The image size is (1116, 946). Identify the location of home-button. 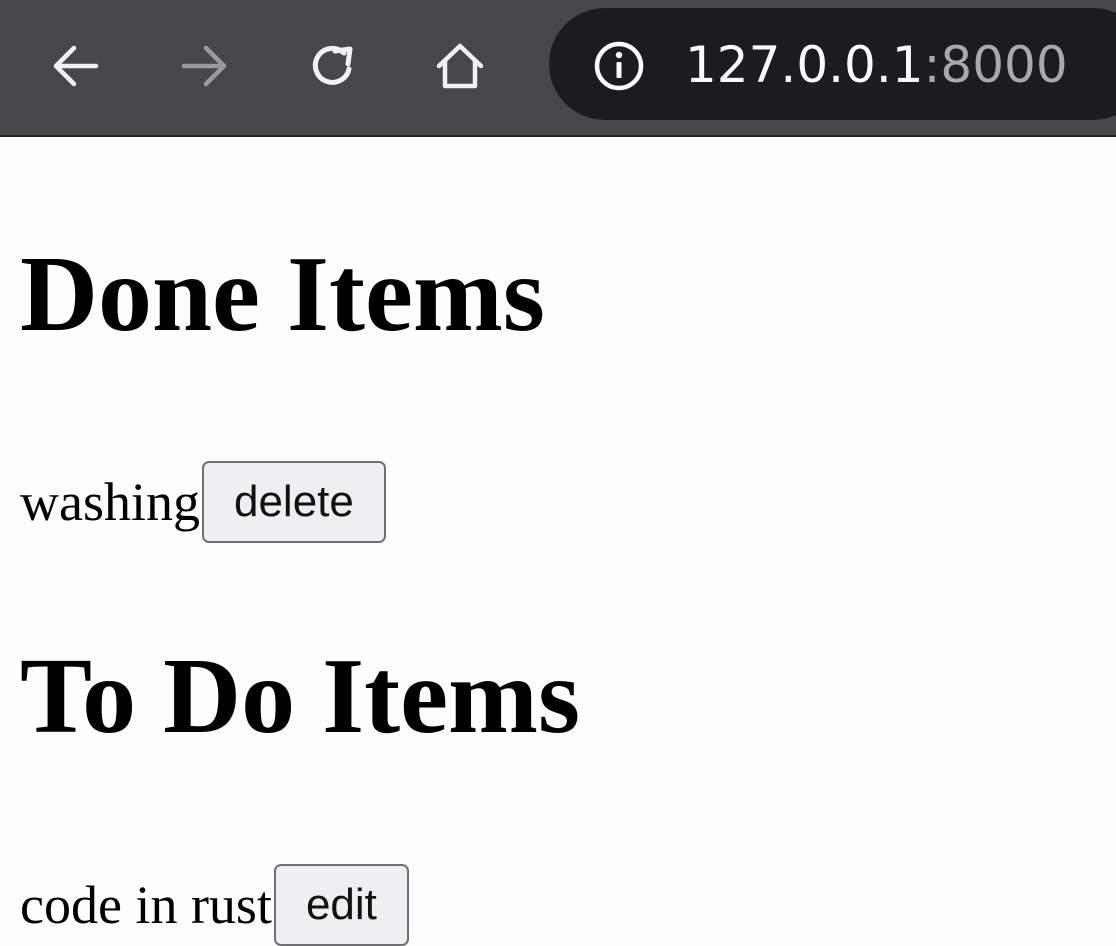
(460, 66).